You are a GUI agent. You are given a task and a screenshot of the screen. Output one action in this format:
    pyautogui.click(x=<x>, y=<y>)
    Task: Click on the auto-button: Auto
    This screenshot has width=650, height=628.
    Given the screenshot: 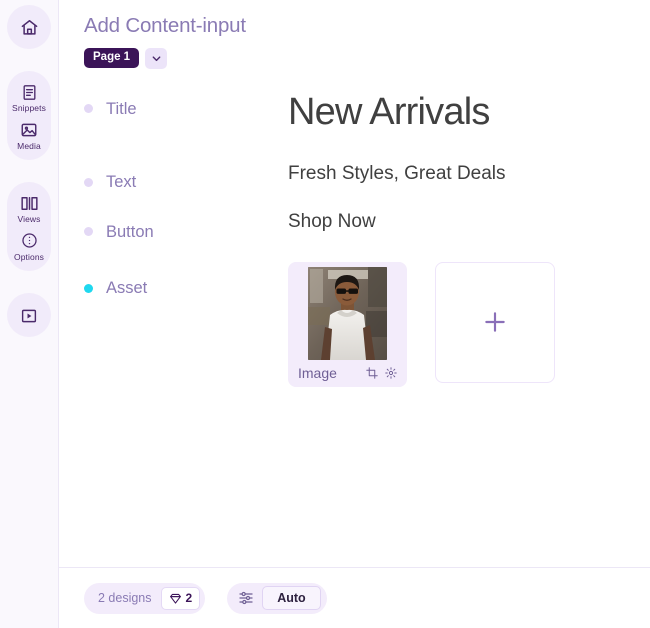 What is the action you would take?
    pyautogui.click(x=291, y=598)
    